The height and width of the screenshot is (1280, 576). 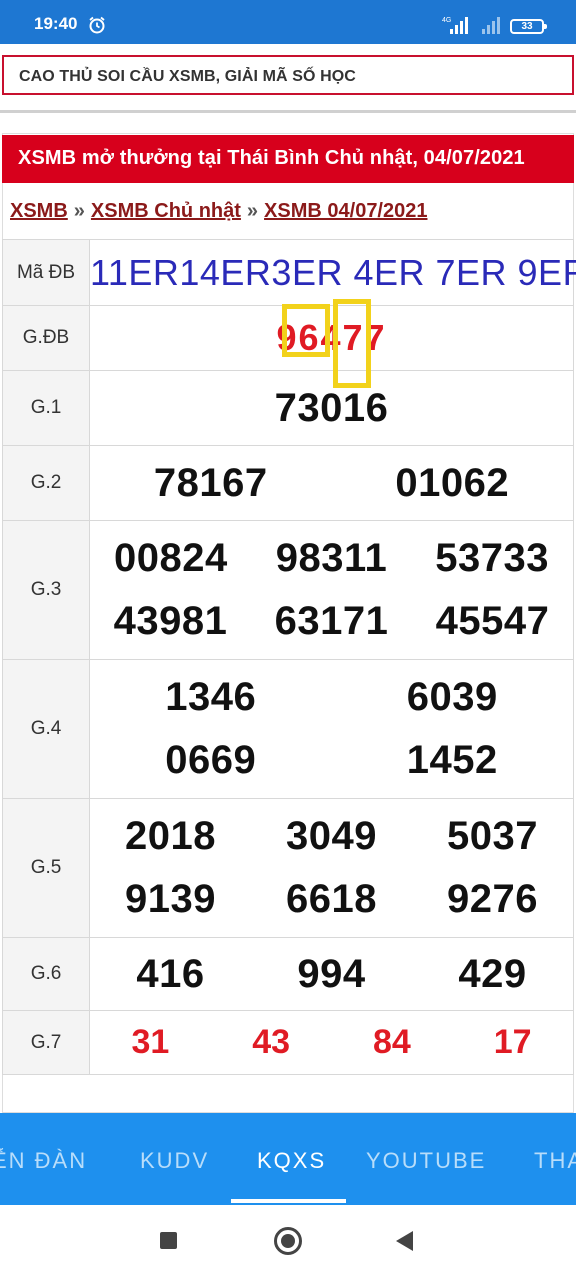 I want to click on prize-number: 9276, so click(x=492, y=899).